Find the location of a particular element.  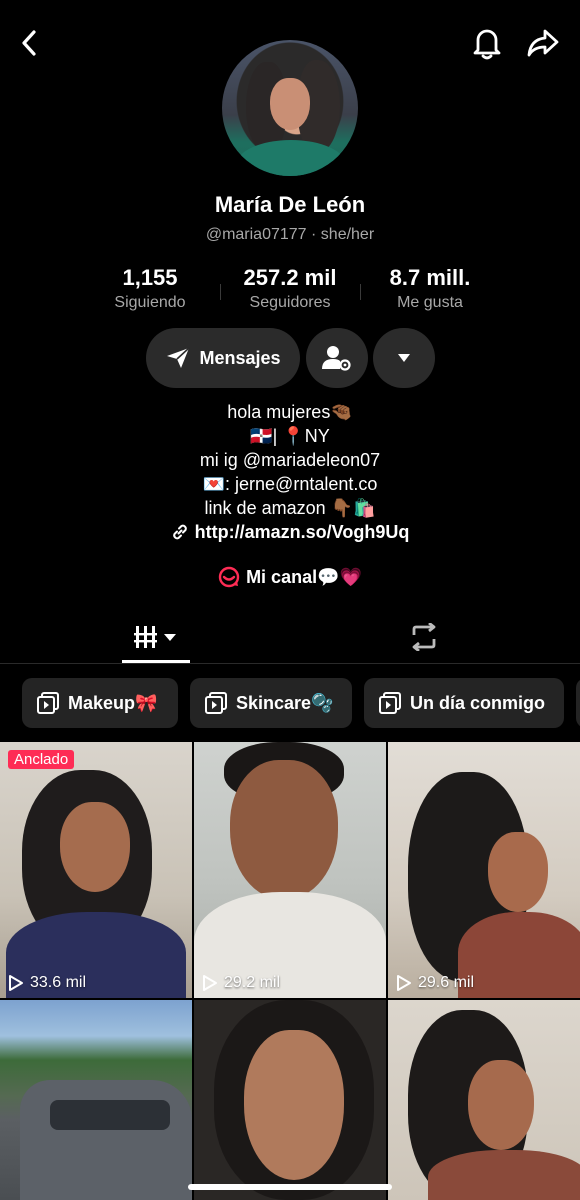

playlist-overflow is located at coordinates (578, 703).